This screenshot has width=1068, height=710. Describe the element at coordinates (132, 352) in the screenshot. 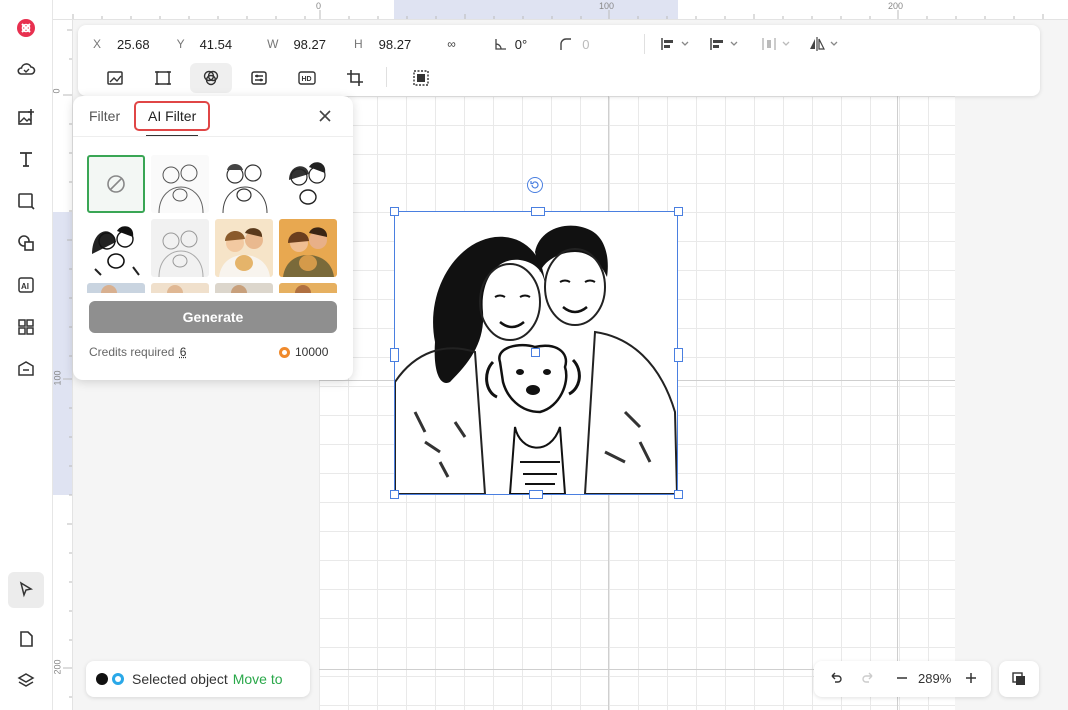

I see `credits-label: Credits required` at that location.